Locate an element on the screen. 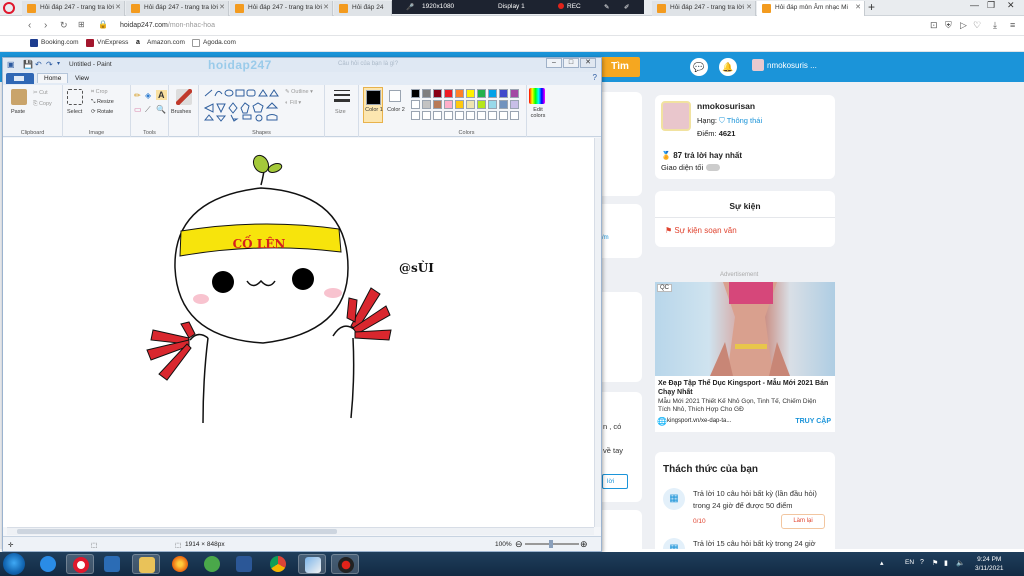 The height and width of the screenshot is (576, 1024). horizontal-scrollbar is located at coordinates (300, 531).